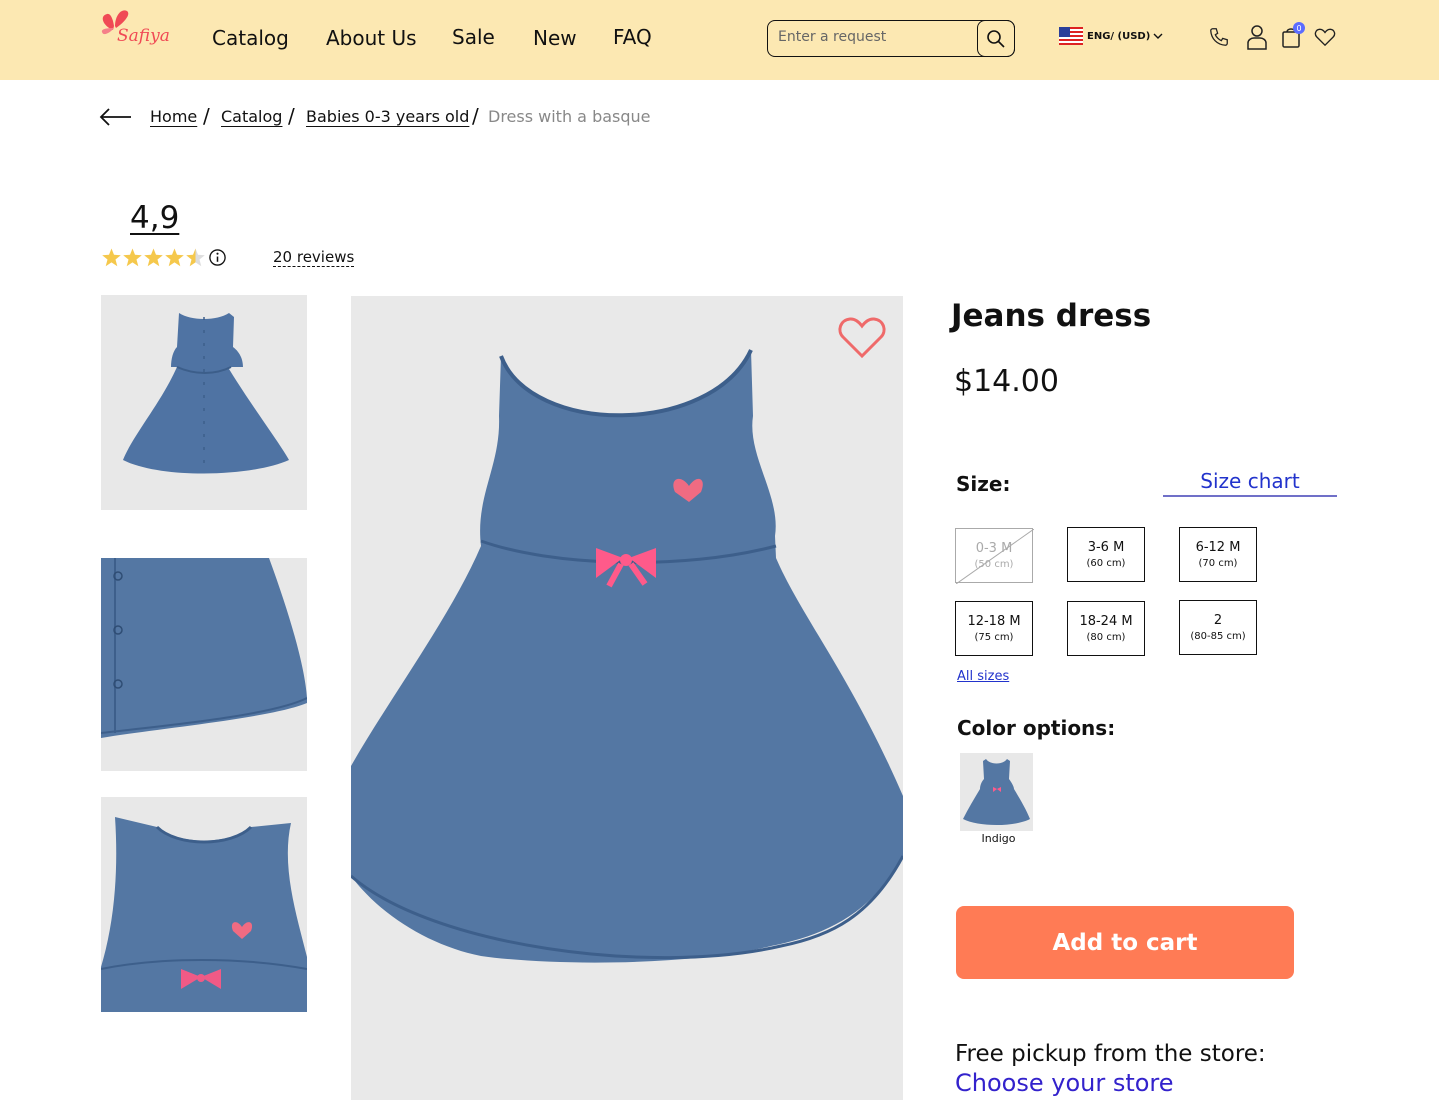 The width and height of the screenshot is (1439, 1111). I want to click on cart-count-badge: 0, so click(1299, 28).